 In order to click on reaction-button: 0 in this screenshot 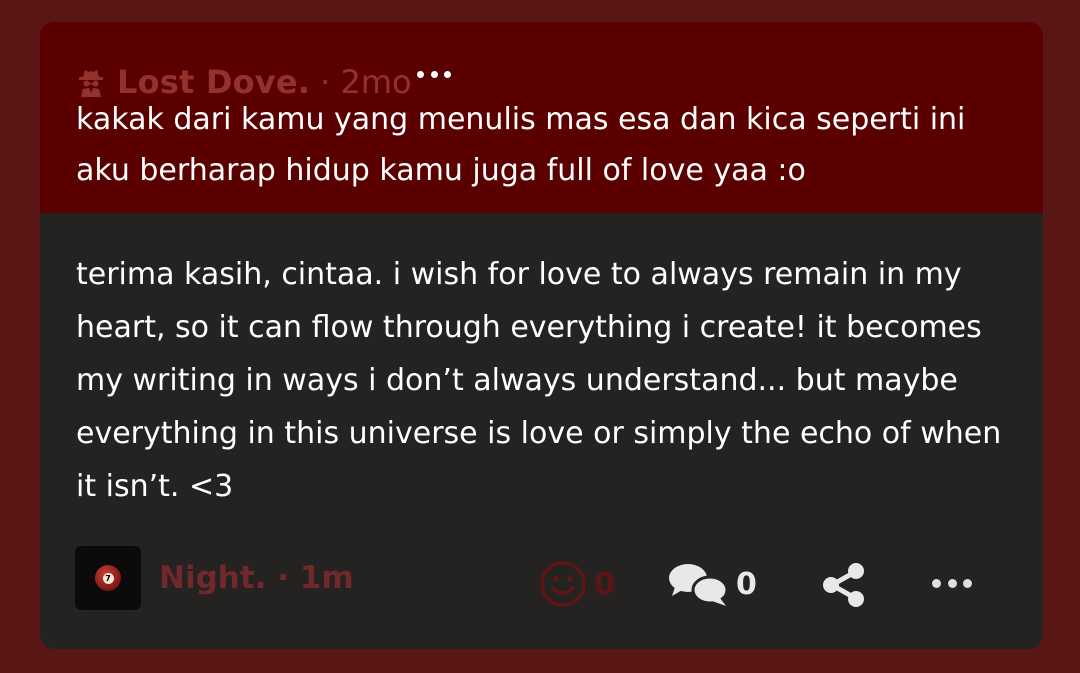, I will do `click(576, 584)`.